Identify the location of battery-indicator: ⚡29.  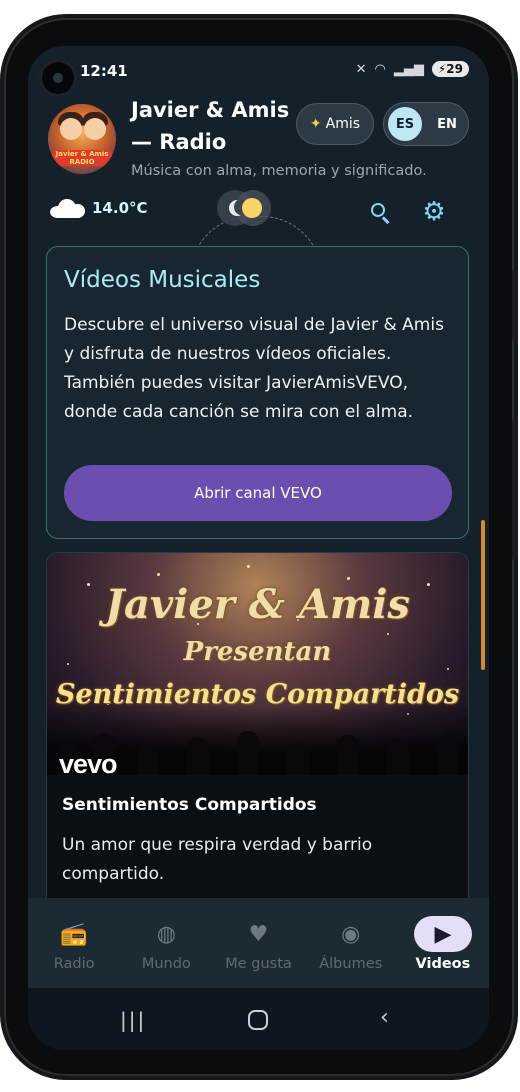
(450, 69).